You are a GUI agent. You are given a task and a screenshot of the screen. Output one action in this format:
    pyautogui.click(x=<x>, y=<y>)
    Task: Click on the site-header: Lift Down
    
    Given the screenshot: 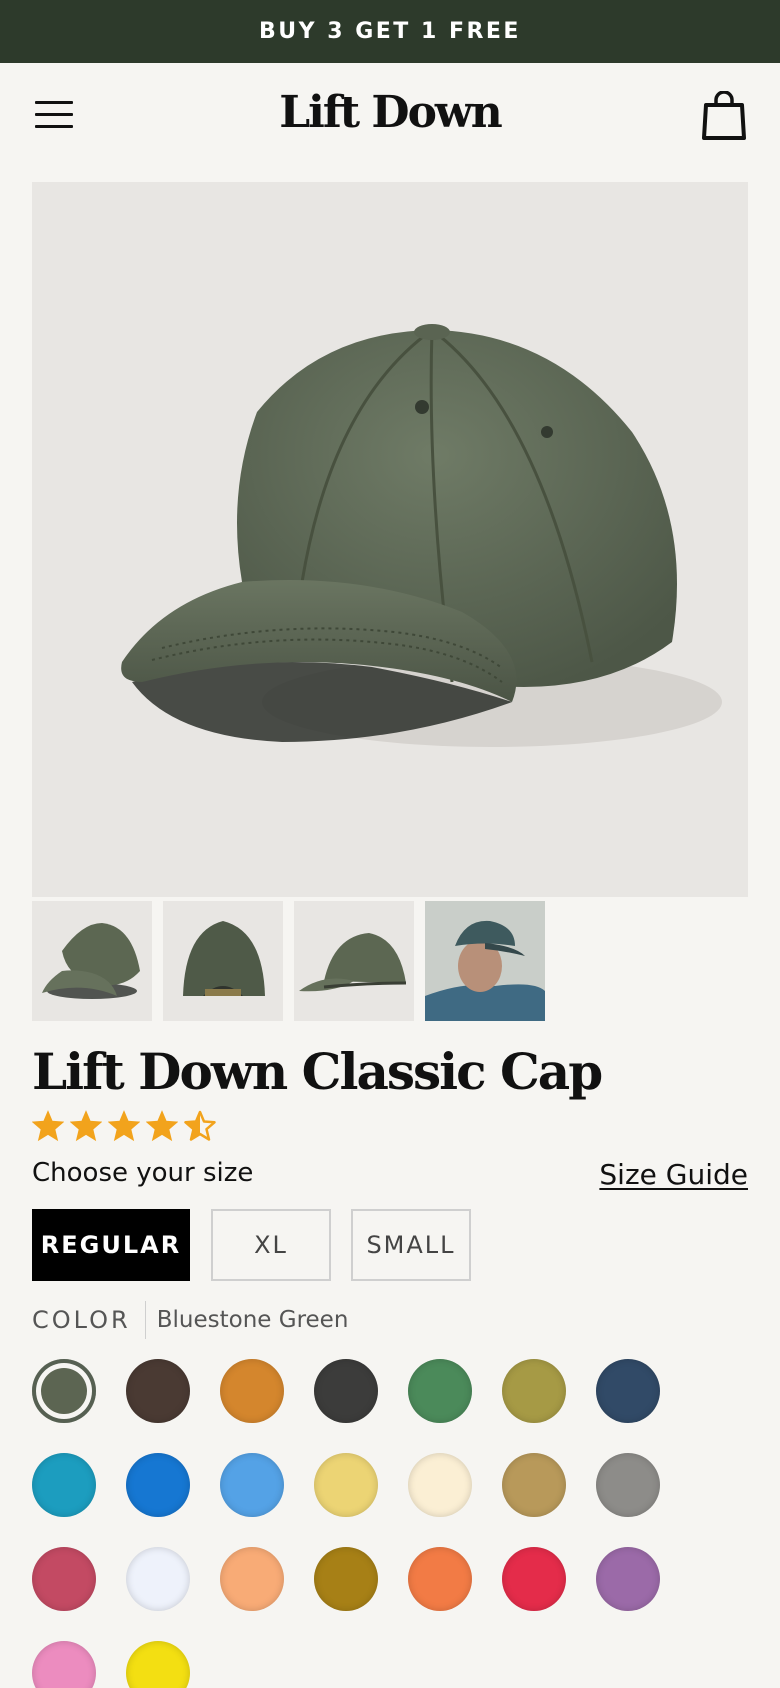 What is the action you would take?
    pyautogui.click(x=390, y=123)
    